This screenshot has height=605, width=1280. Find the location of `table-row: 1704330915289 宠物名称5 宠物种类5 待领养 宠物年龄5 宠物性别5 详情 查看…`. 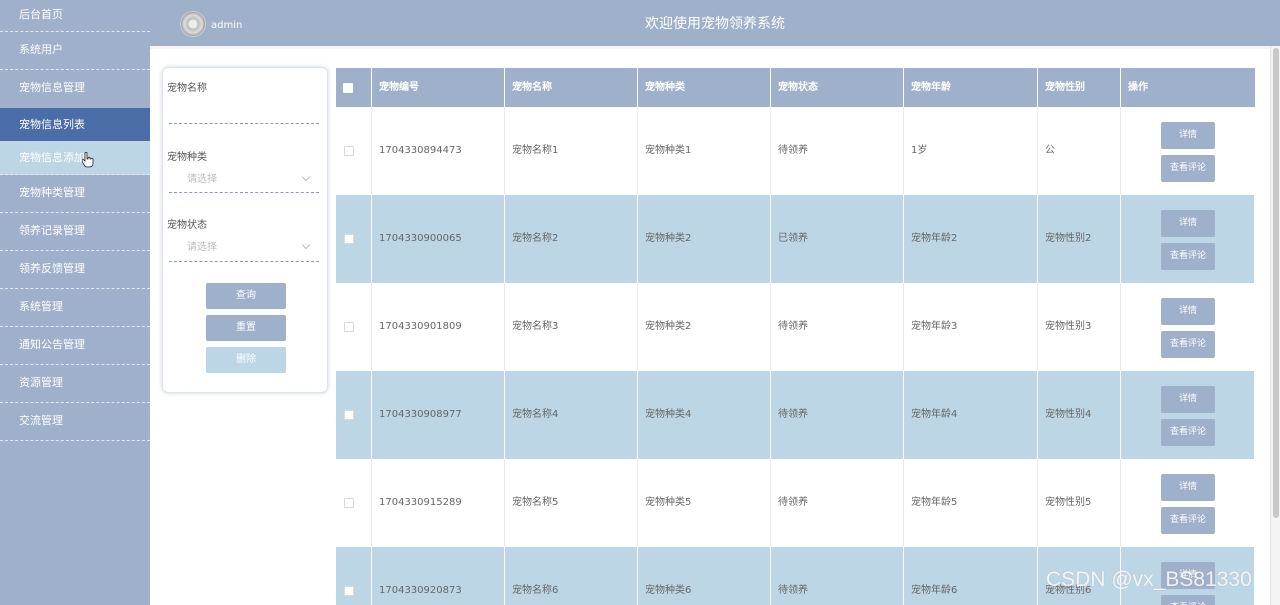

table-row: 1704330915289 宠物名称5 宠物种类5 待领养 宠物年龄5 宠物性别5 详情 查看… is located at coordinates (795, 503).